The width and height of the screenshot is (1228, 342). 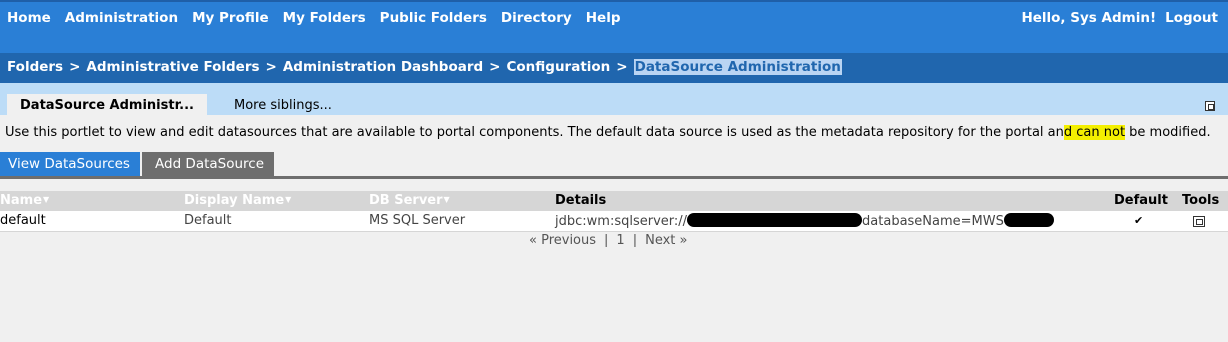 I want to click on breadcrumb-administration-dashboard: Administration Dashboard, so click(x=383, y=67).